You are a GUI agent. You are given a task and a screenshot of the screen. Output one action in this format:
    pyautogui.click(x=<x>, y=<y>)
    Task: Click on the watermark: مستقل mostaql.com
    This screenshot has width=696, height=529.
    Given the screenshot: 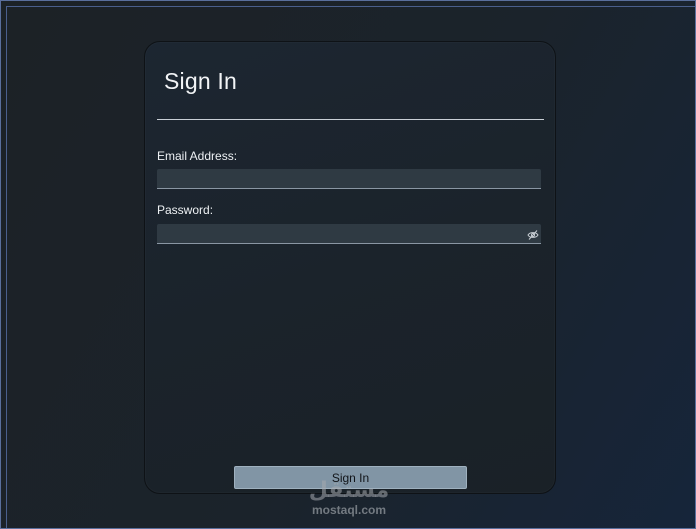 What is the action you would take?
    pyautogui.click(x=349, y=501)
    